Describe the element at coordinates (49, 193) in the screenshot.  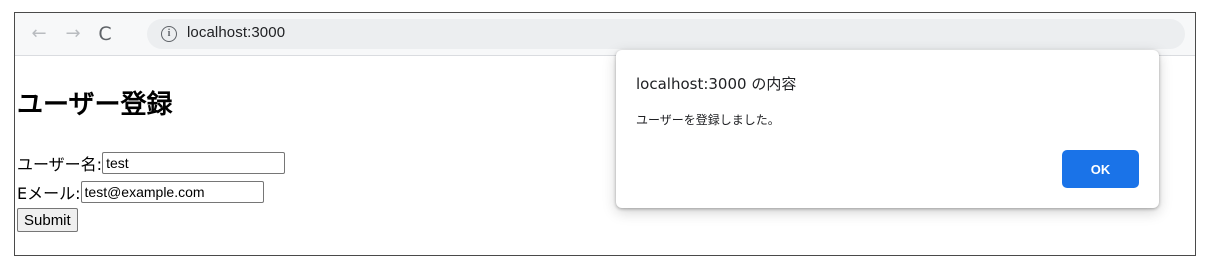
I see `email-label: Eメール:` at that location.